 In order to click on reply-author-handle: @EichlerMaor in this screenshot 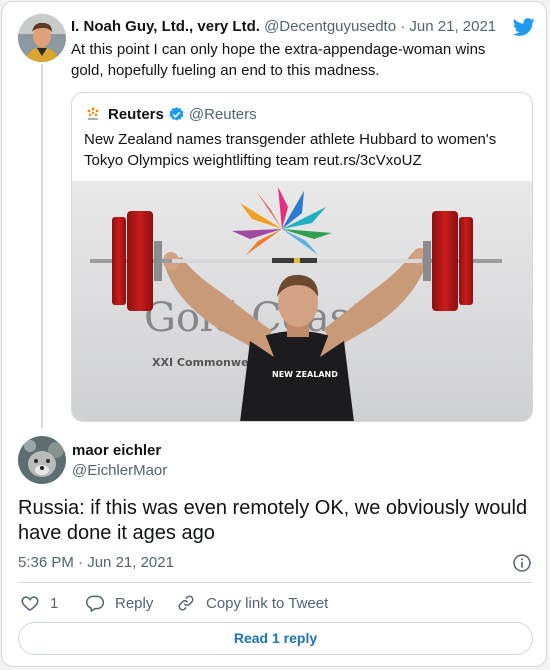, I will do `click(119, 470)`.